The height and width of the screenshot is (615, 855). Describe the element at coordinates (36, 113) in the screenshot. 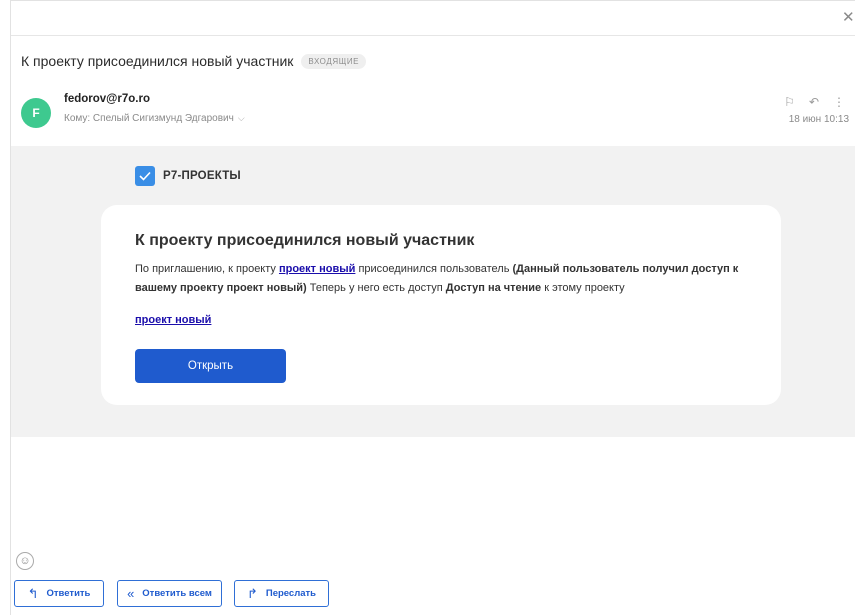

I see `avatar: F` at that location.